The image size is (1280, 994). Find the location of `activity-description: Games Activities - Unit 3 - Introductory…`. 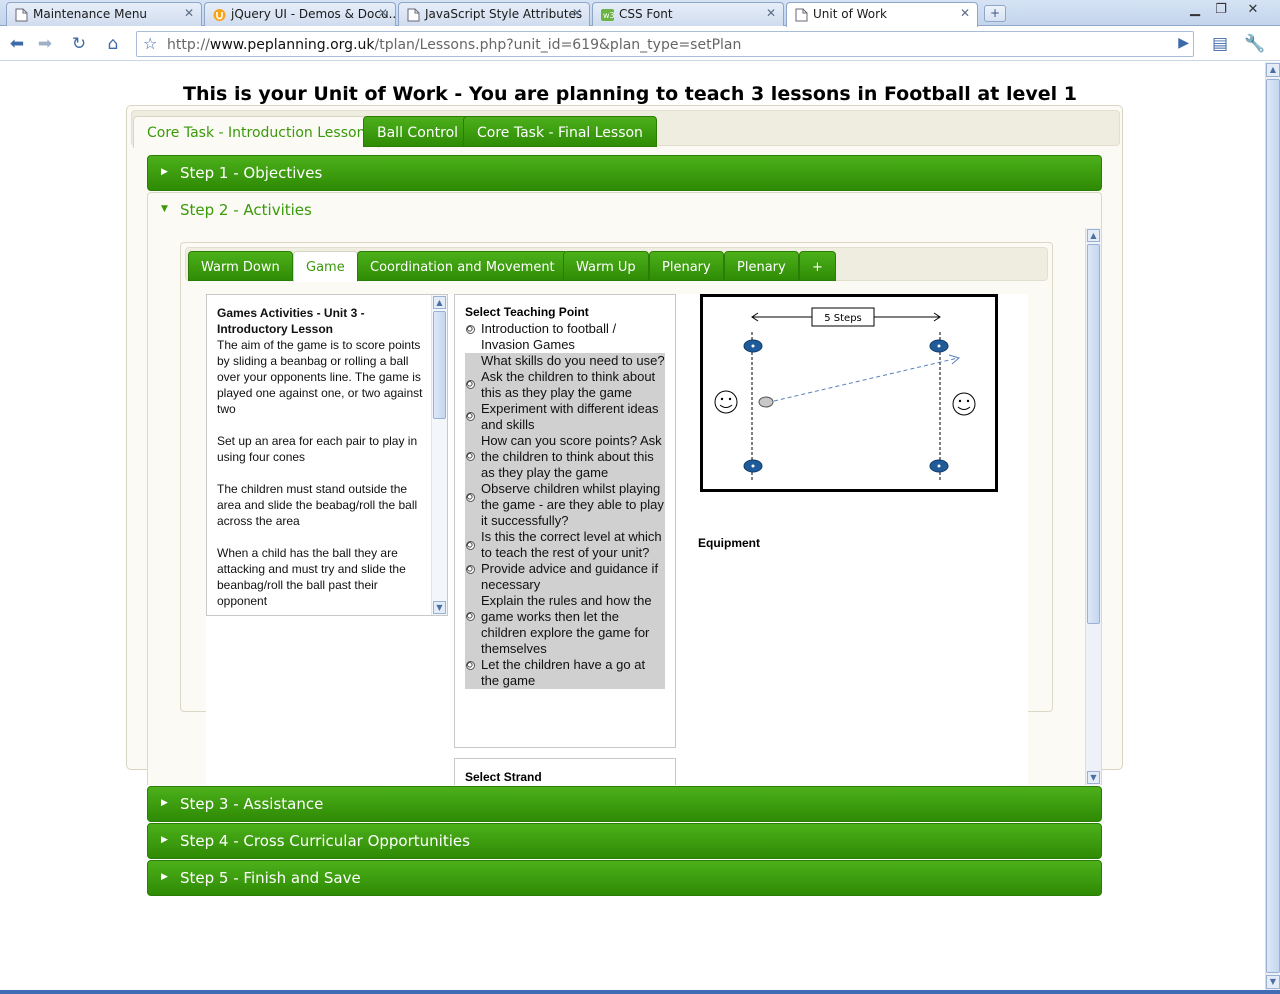

activity-description: Games Activities - Unit 3 - Introductory… is located at coordinates (321, 460).